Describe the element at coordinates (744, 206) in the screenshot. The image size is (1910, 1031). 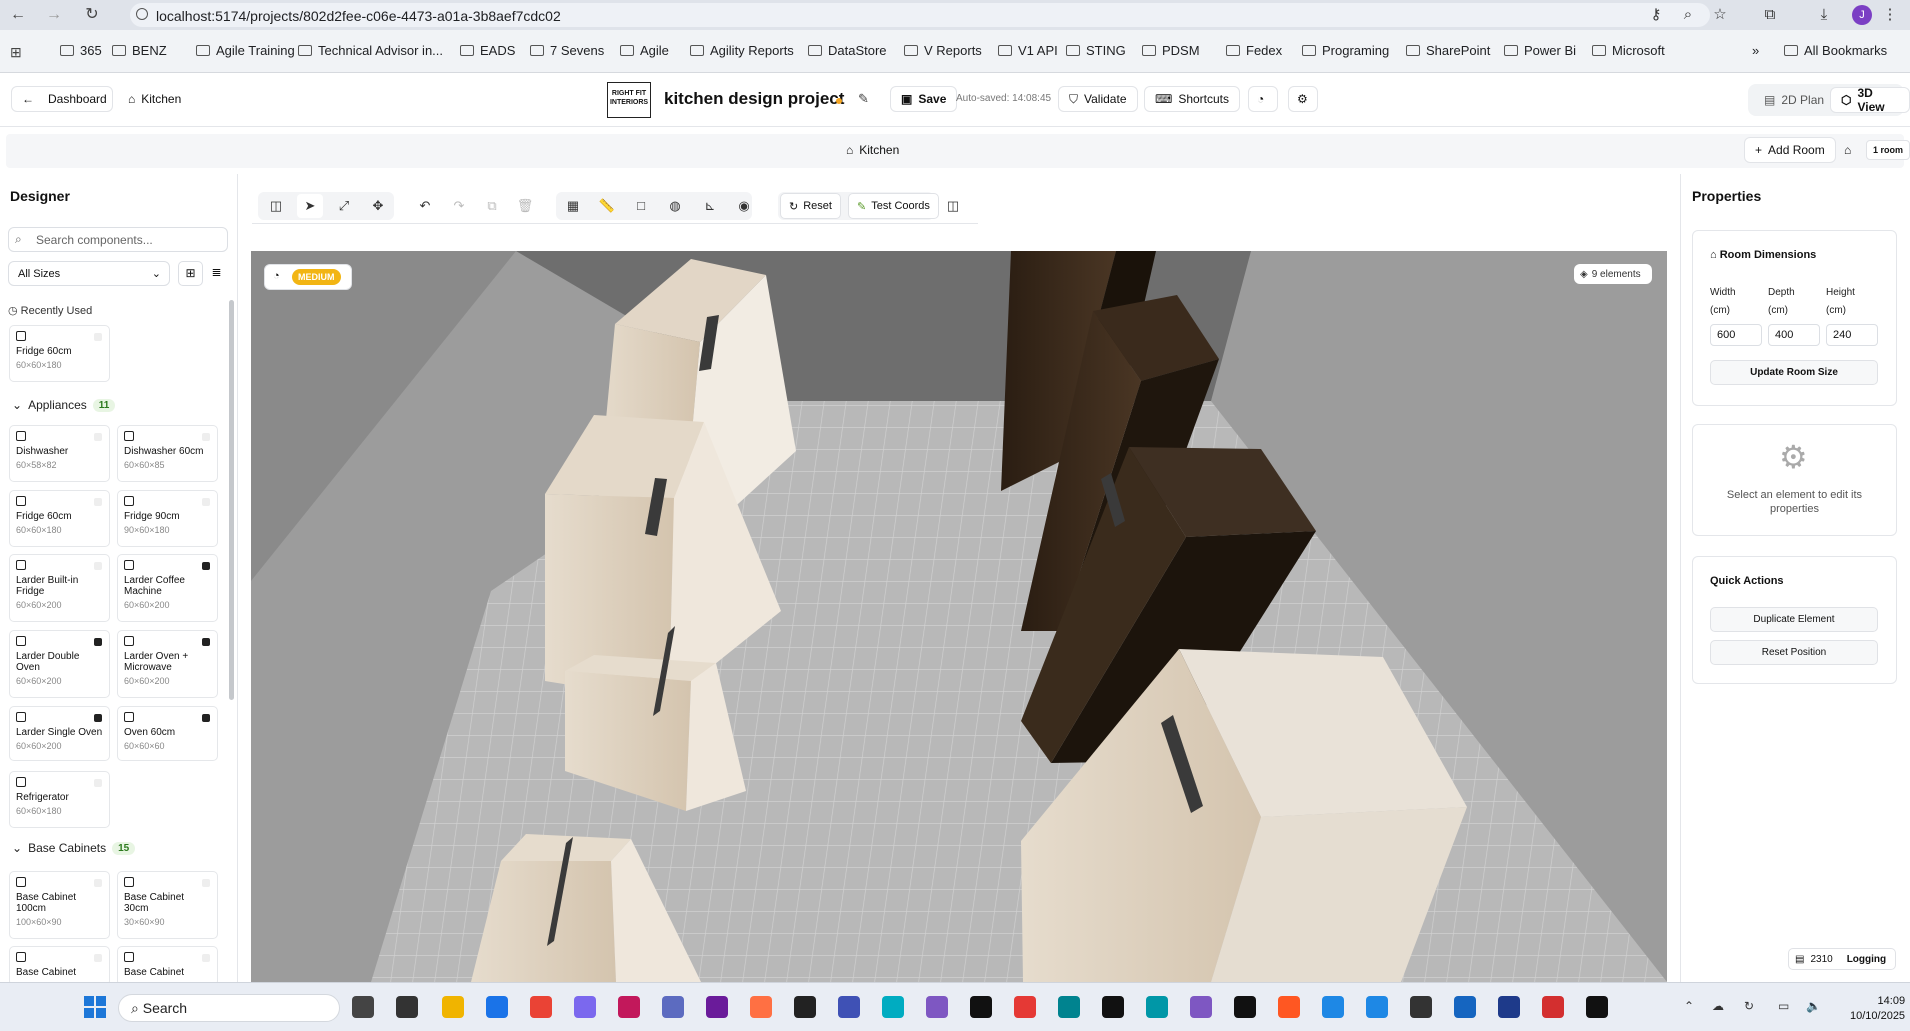
I see `eye-icon: ◉` at that location.